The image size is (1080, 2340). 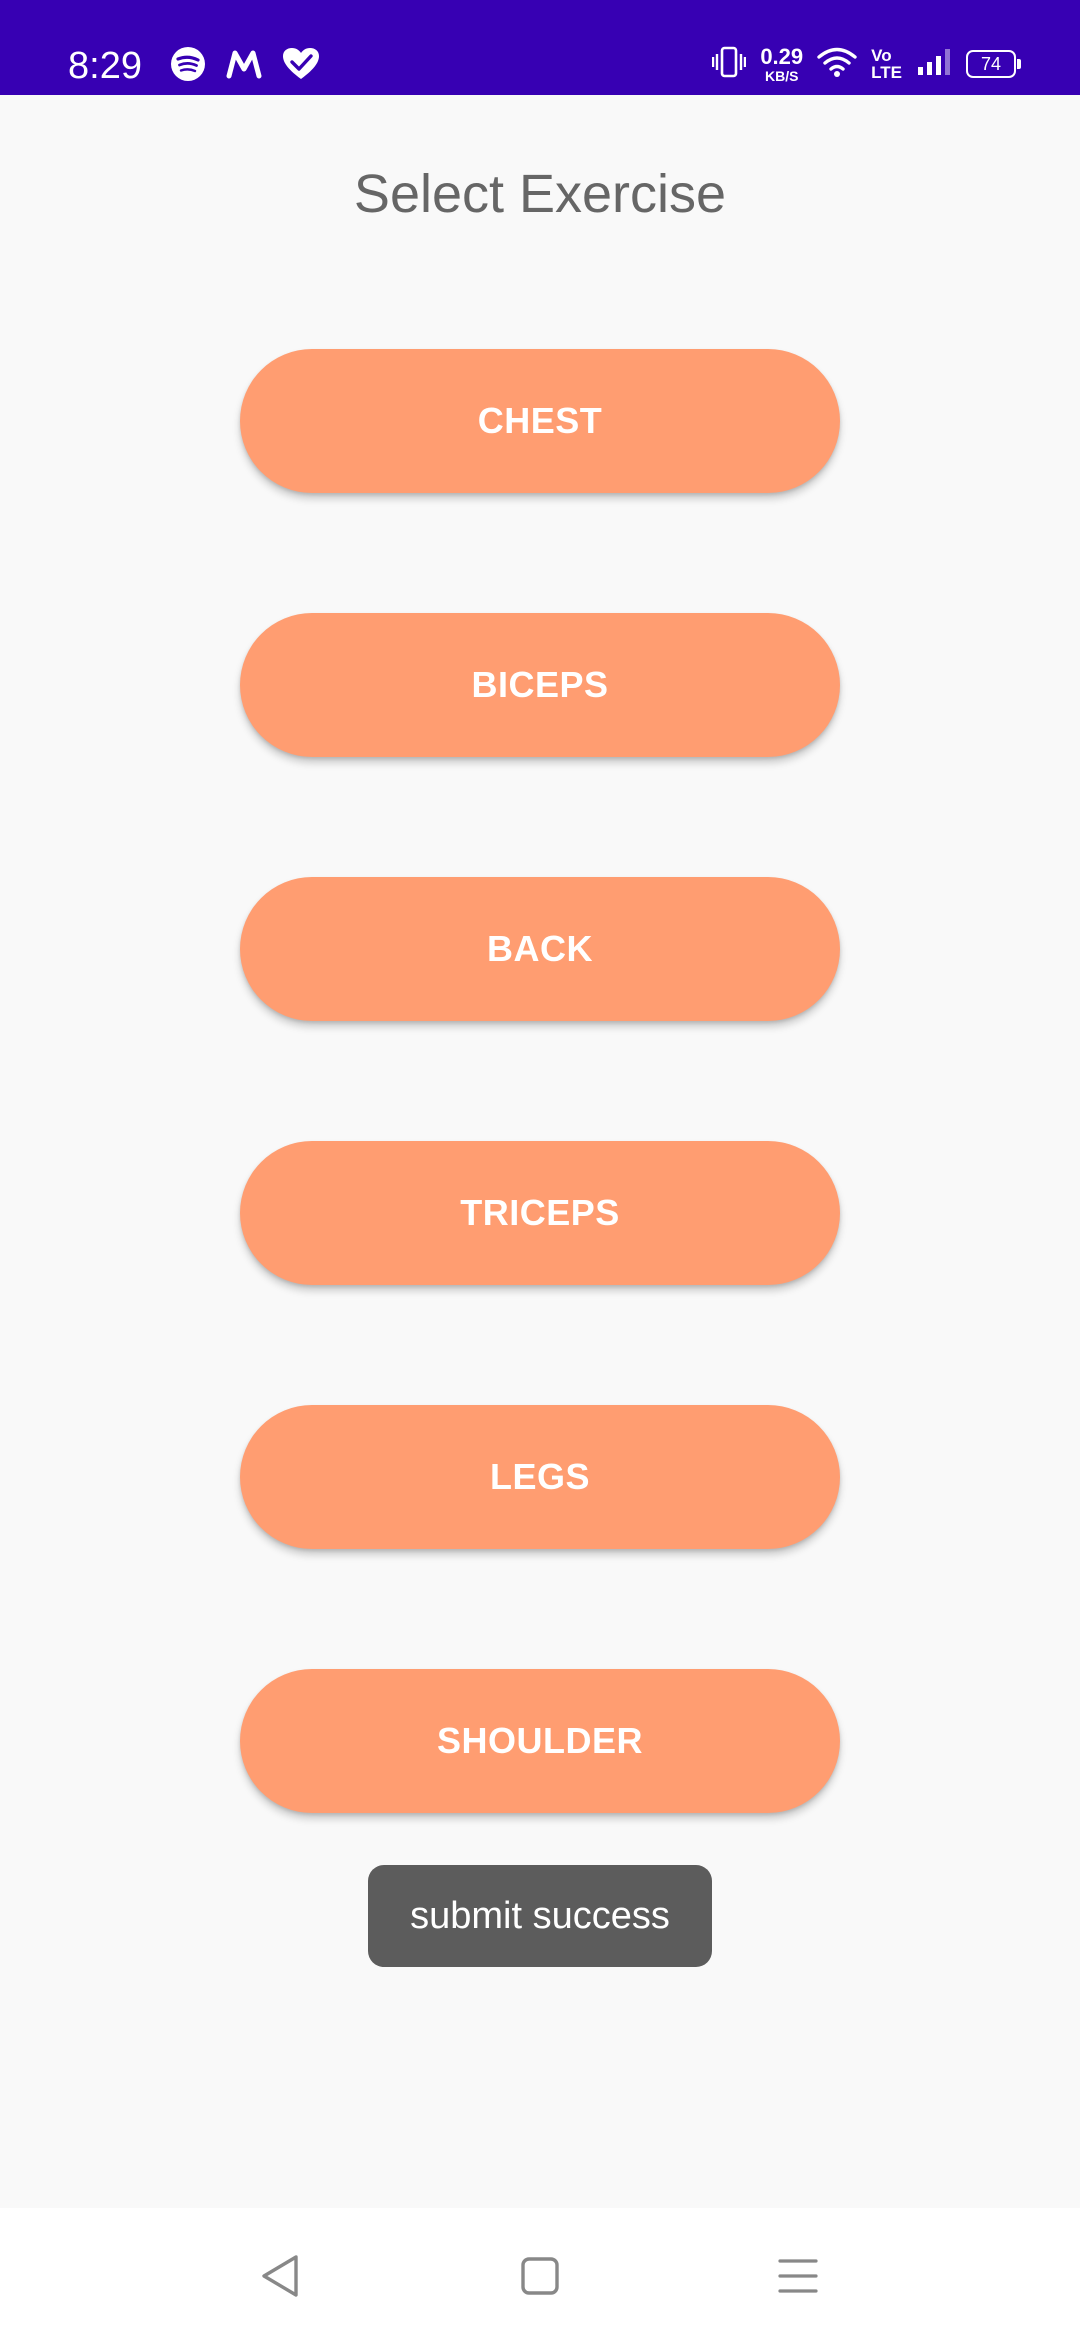 I want to click on menu-lines-icon, so click(x=798, y=2278).